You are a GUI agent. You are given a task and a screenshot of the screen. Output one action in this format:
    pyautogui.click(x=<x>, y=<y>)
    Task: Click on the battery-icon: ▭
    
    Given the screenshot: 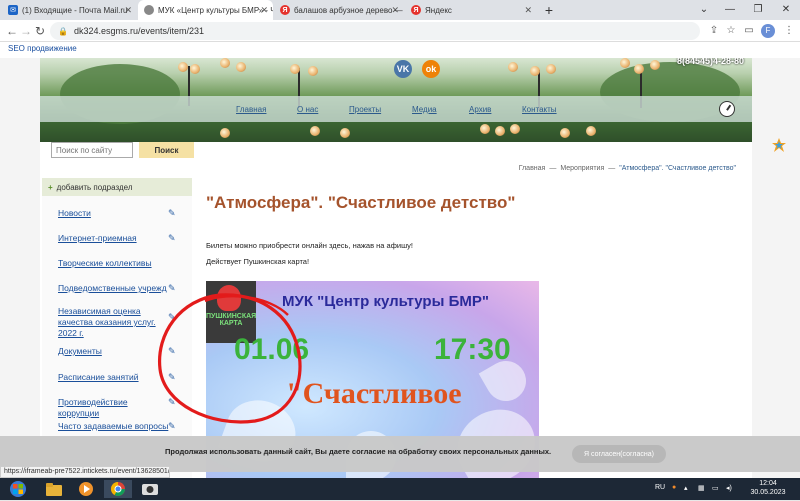 What is the action you would take?
    pyautogui.click(x=715, y=488)
    